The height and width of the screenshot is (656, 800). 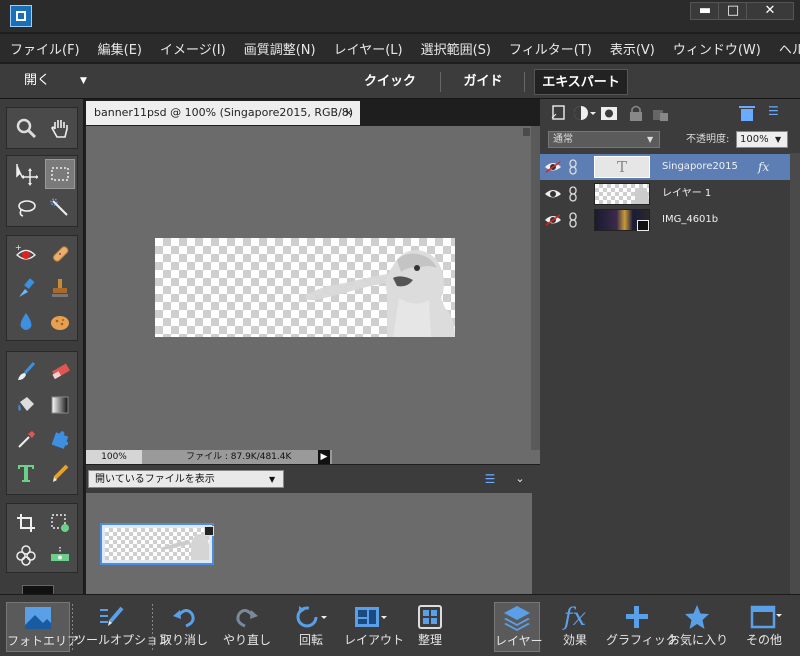 I want to click on organizer-button: 整理, so click(x=430, y=627).